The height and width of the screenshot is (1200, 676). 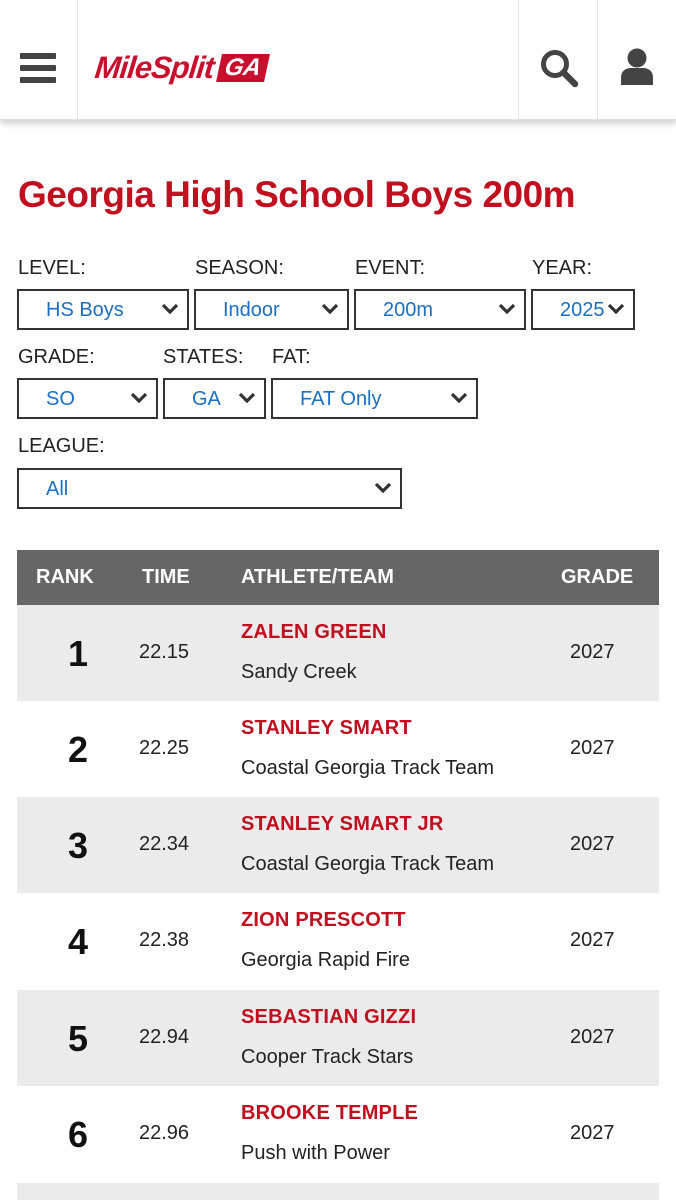 I want to click on column-header-grade: GRADE, so click(x=597, y=577).